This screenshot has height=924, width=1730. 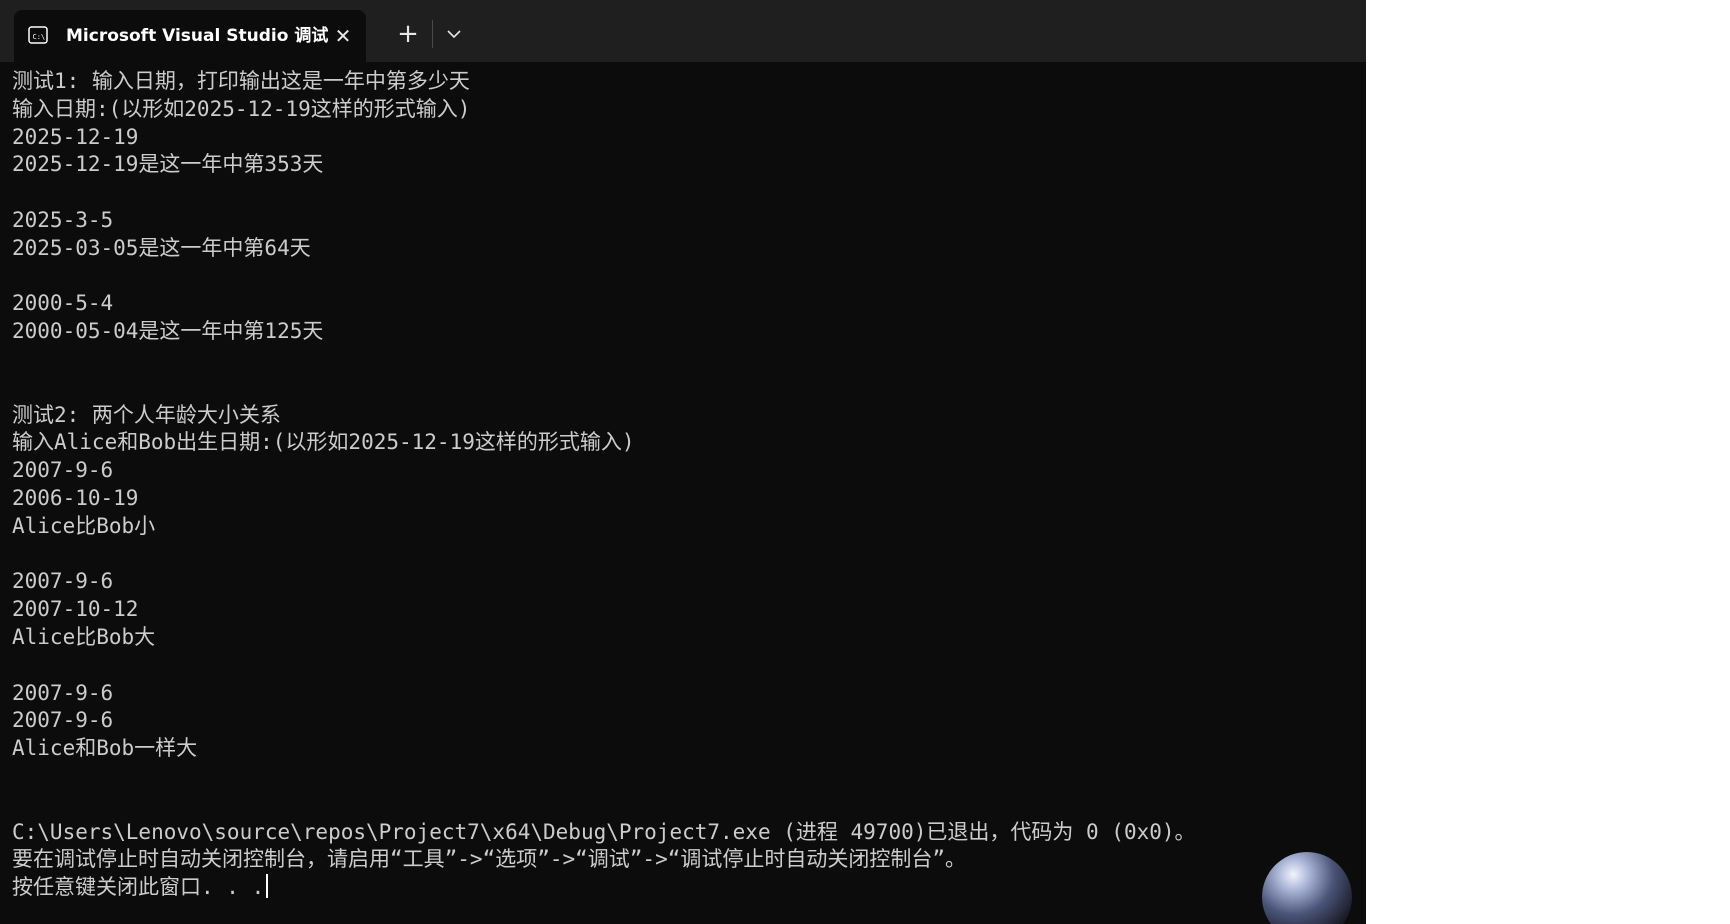 What do you see at coordinates (323, 442) in the screenshot?
I see `console-line: 输入Alice和Bob出生日期:(以形如2025-12-19这样的形式输入)` at bounding box center [323, 442].